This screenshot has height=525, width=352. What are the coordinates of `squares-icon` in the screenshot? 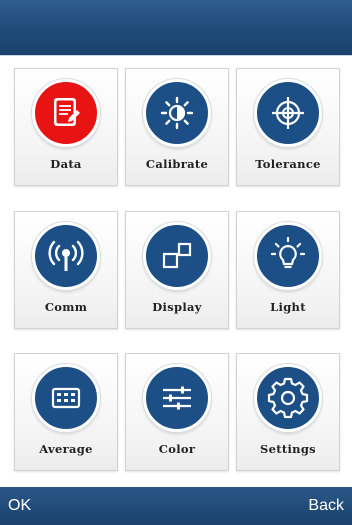 It's located at (177, 256).